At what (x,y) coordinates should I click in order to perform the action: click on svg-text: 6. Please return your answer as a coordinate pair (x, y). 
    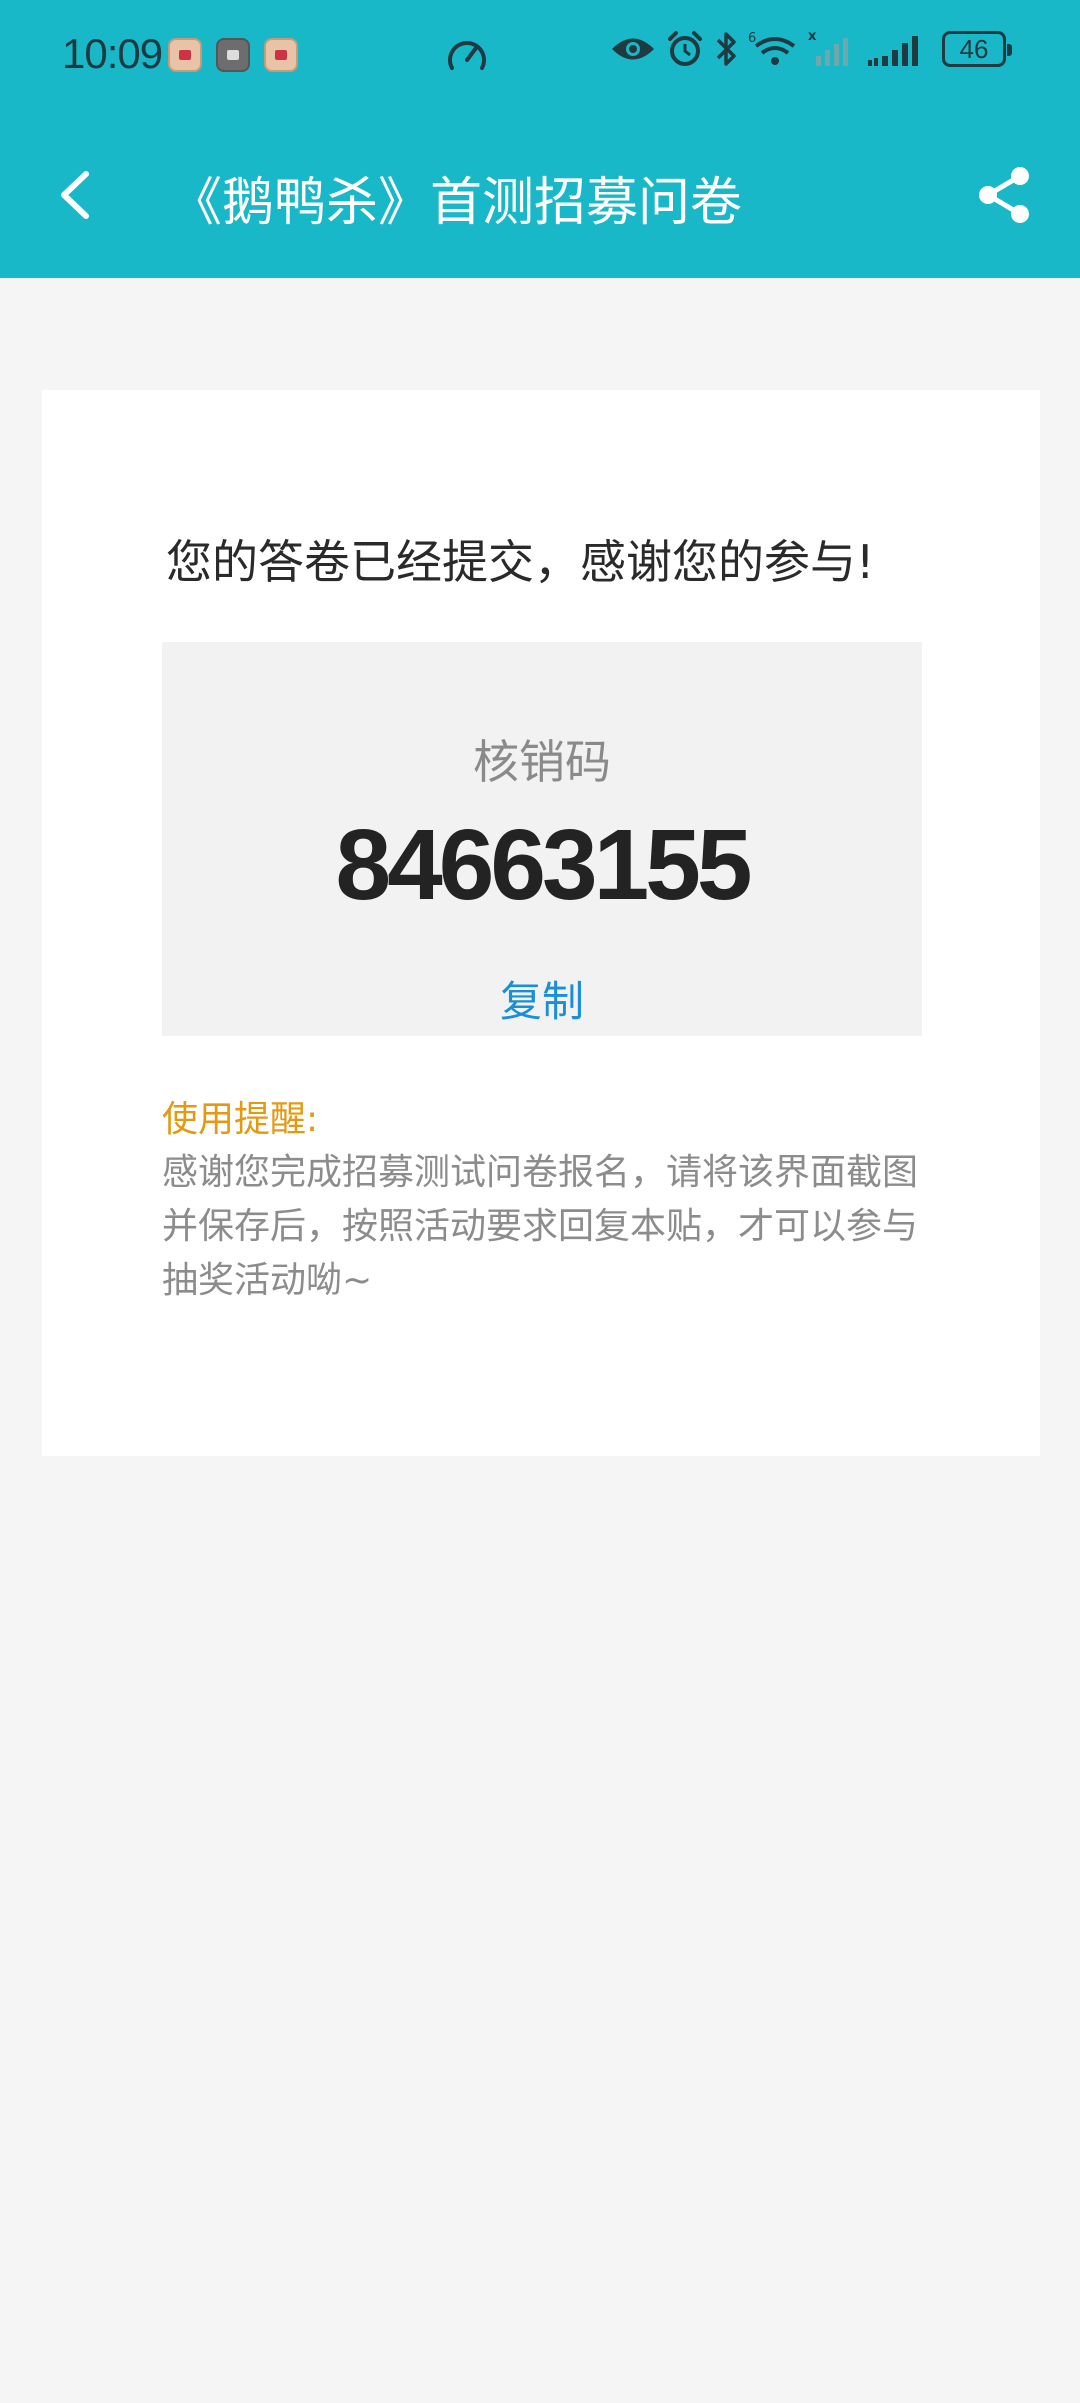
    Looking at the image, I should click on (752, 38).